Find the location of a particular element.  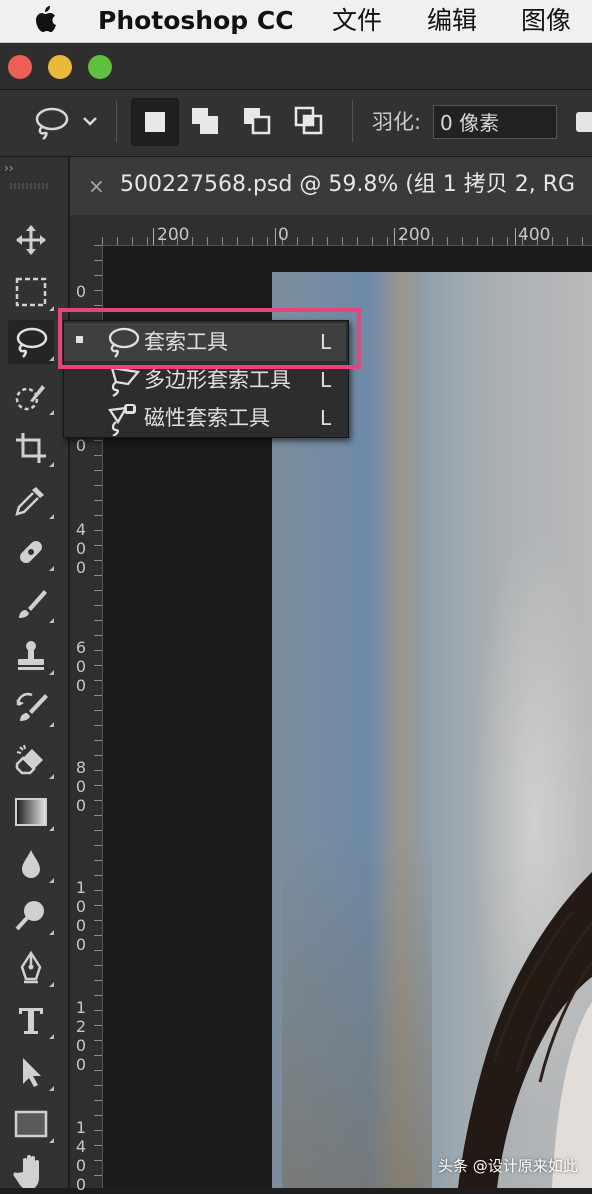

options-bar: 羽化: 0 像素 is located at coordinates (296, 123).